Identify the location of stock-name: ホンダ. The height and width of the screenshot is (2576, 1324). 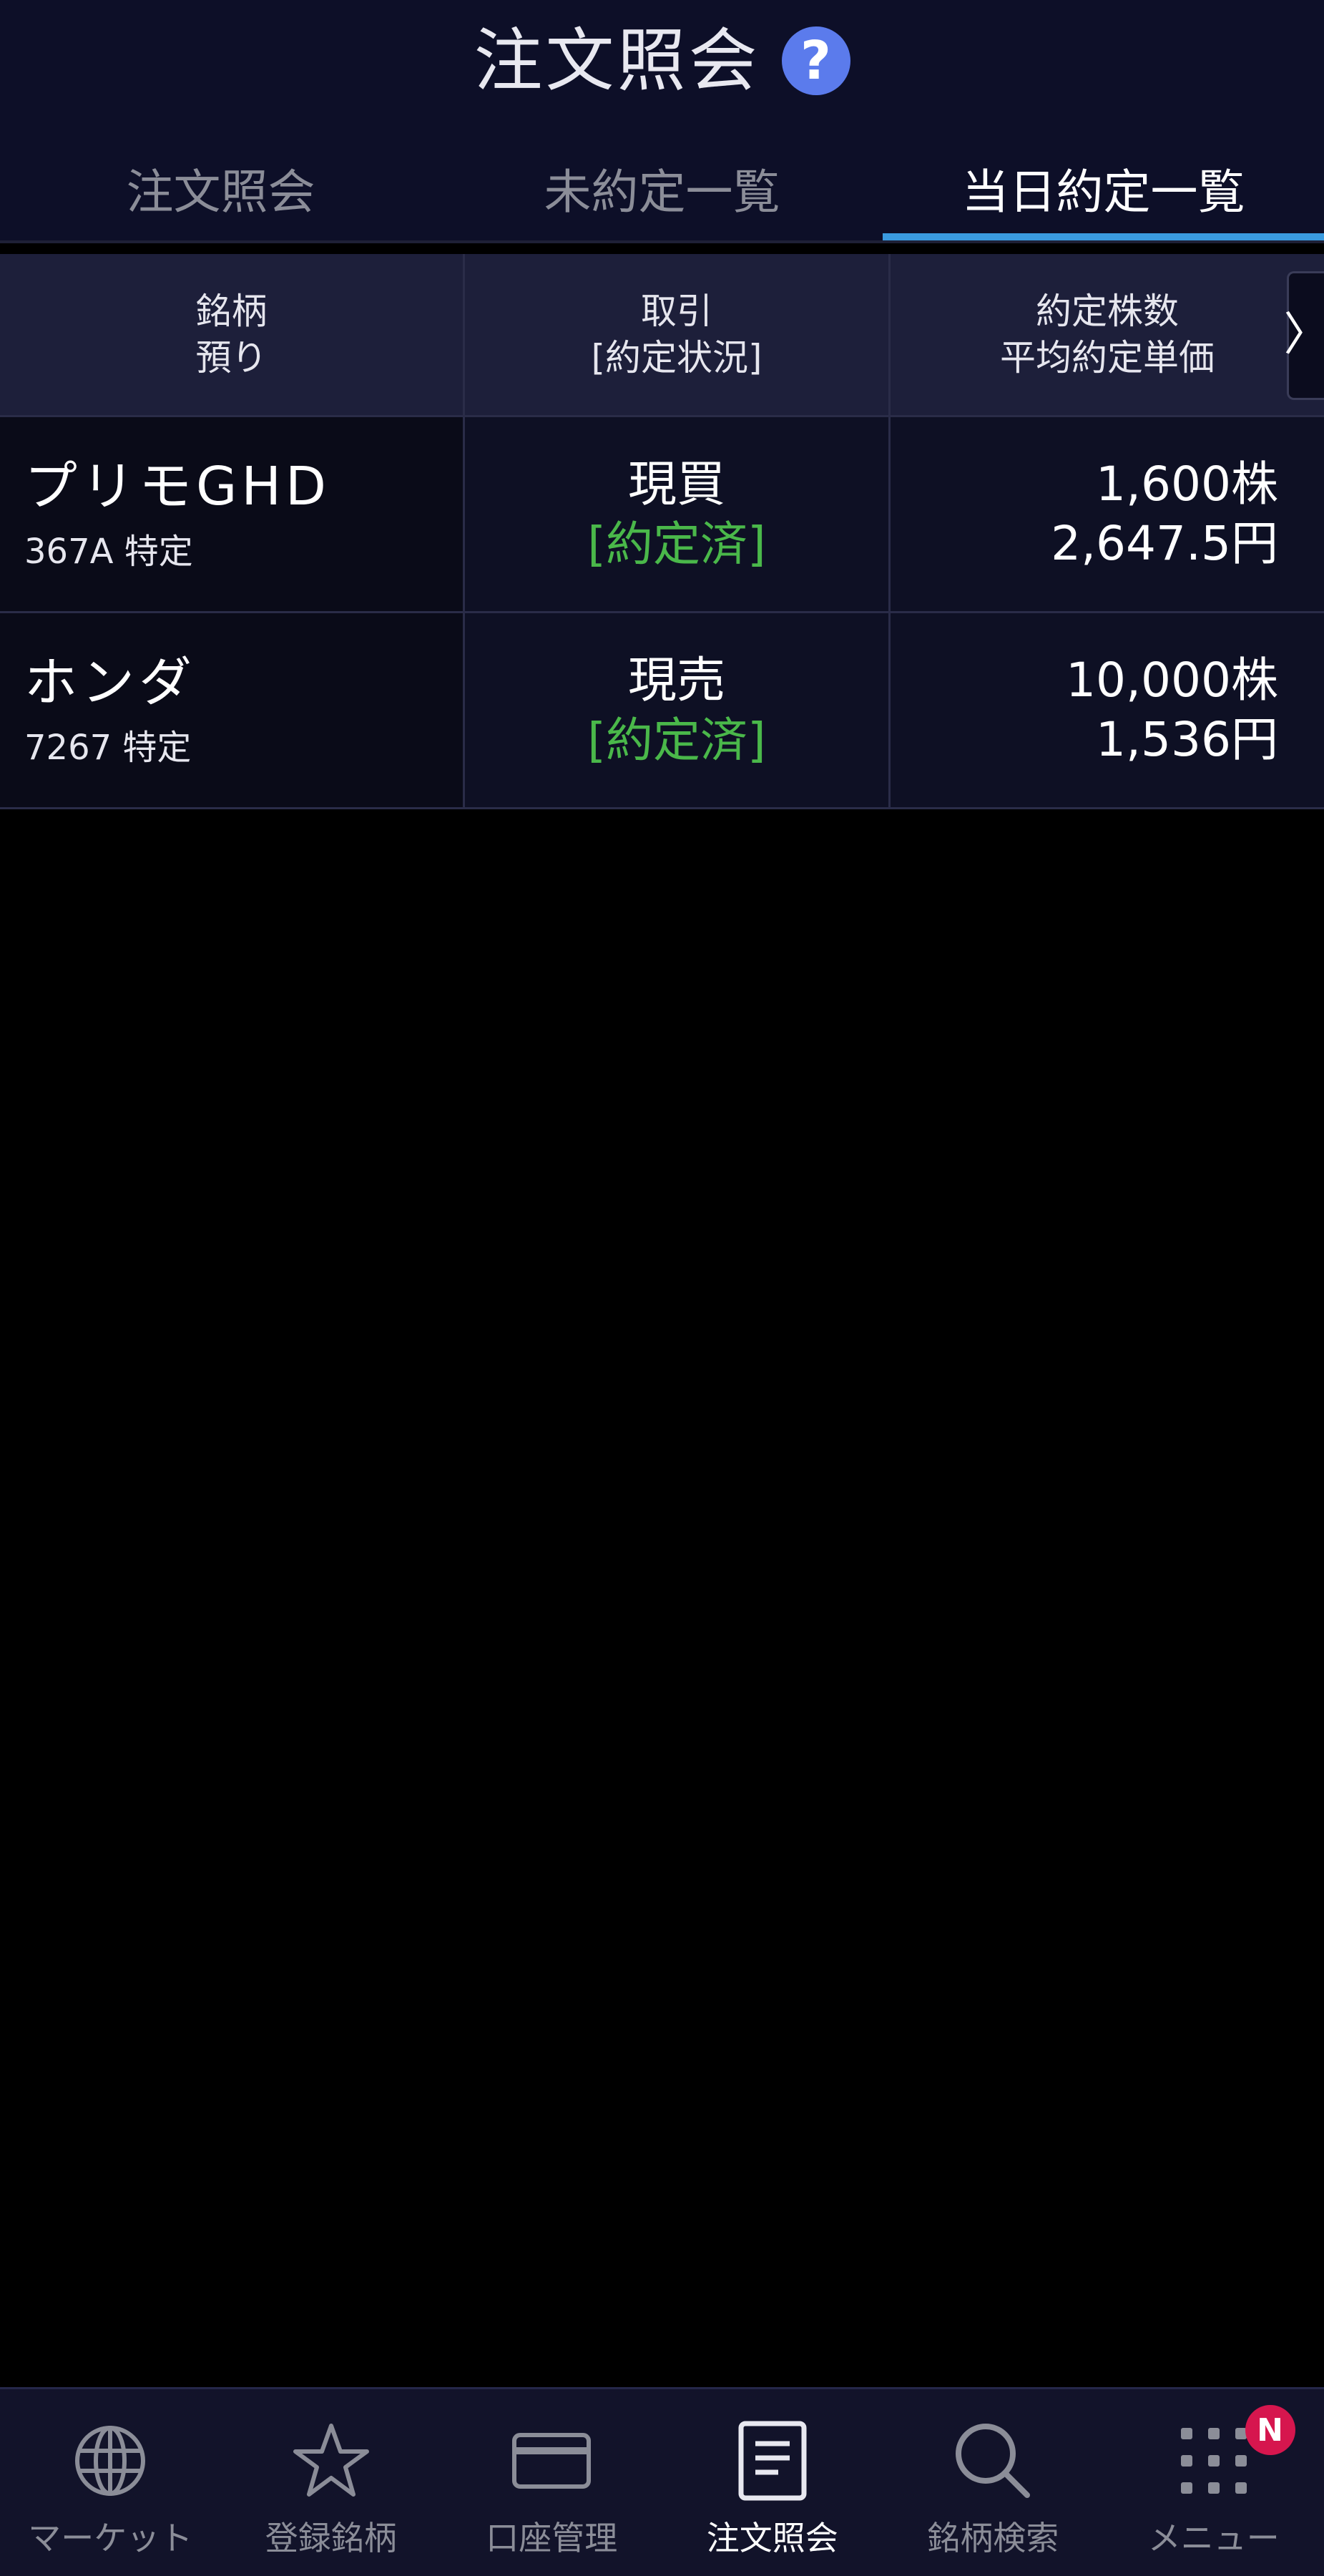
(110, 683).